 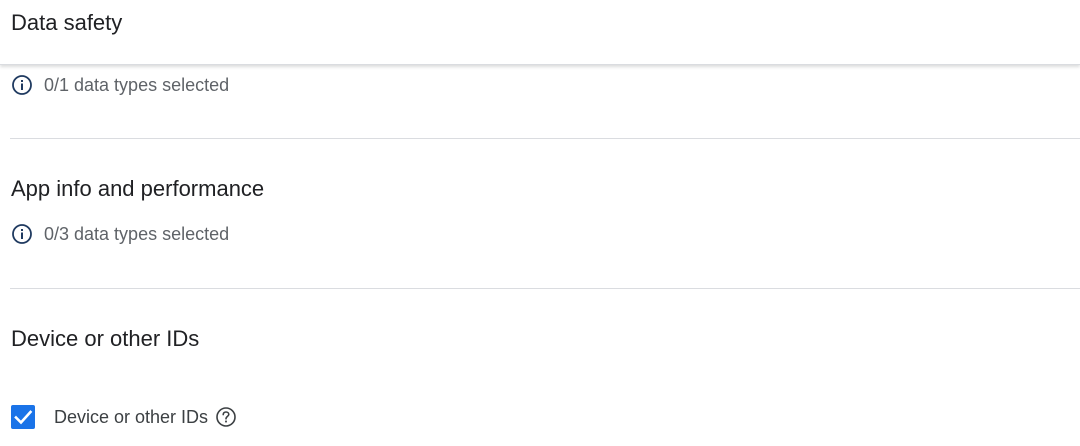 I want to click on device-ids-checkbox-label: Device or other IDs, so click(x=131, y=417).